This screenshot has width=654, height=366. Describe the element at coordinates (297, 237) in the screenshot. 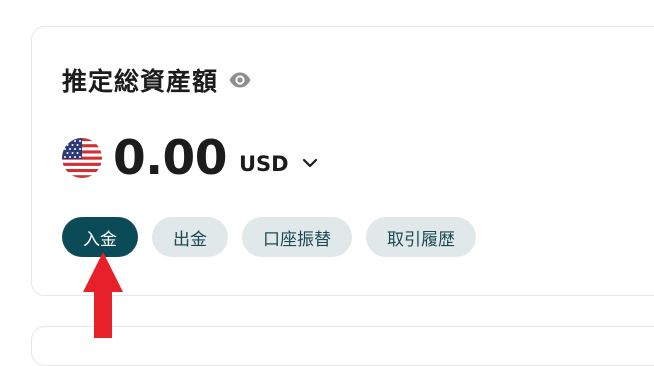

I see `transfer-button: 口座振替` at that location.